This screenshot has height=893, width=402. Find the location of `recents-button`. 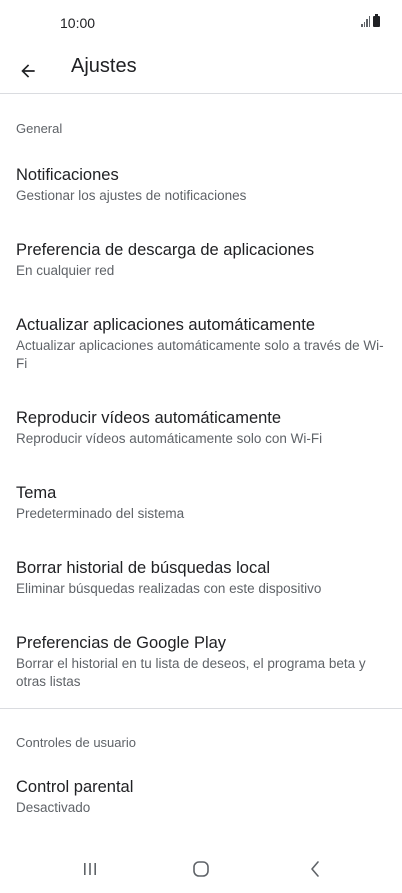

recents-button is located at coordinates (90, 869).